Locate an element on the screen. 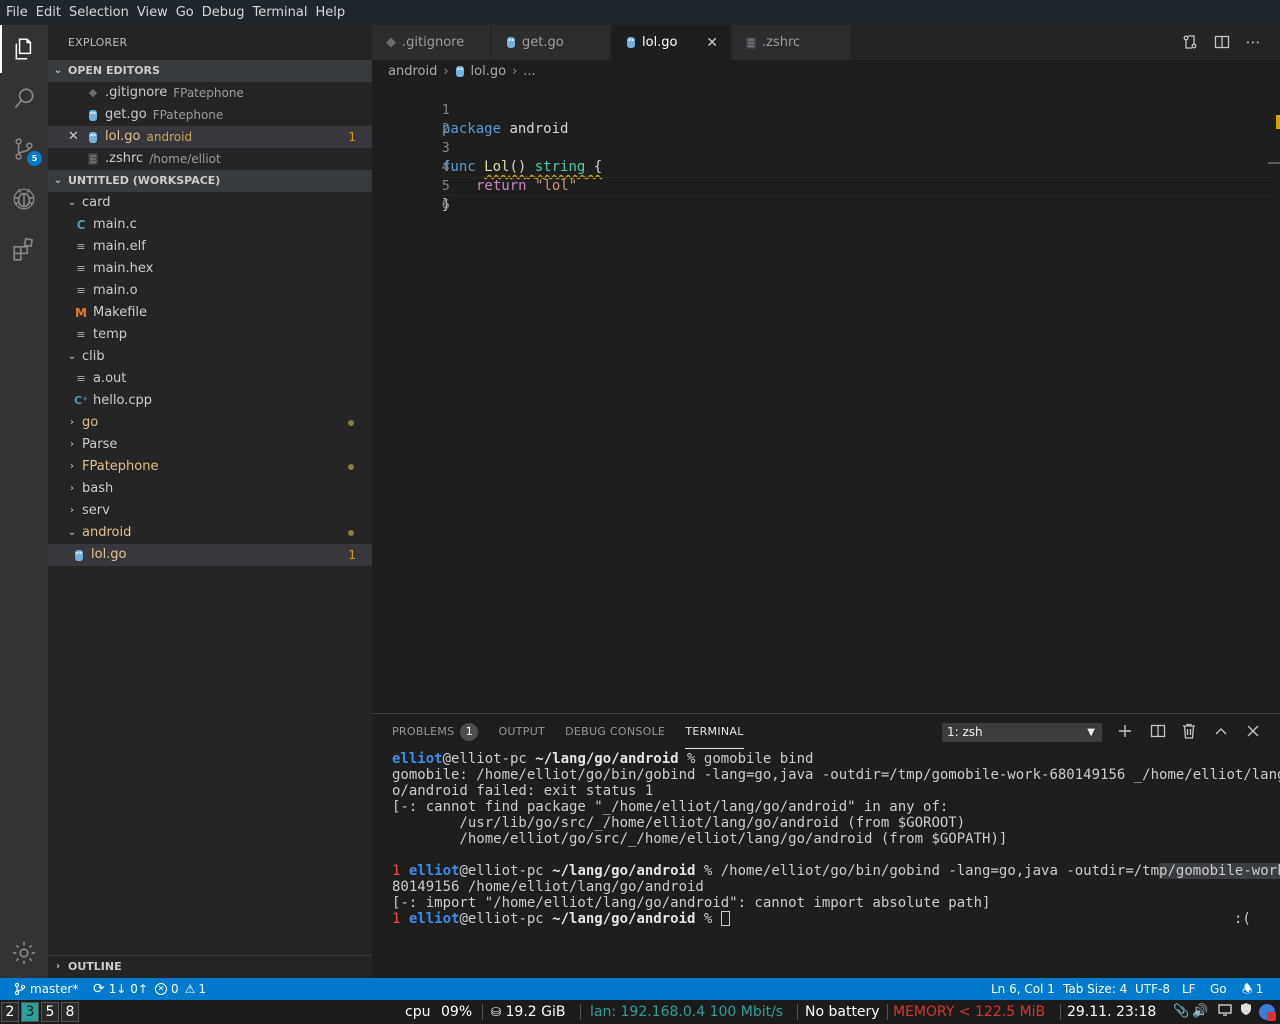 The height and width of the screenshot is (1024, 1280). tab-debug-console: DEBUG CONSOLE is located at coordinates (615, 731).